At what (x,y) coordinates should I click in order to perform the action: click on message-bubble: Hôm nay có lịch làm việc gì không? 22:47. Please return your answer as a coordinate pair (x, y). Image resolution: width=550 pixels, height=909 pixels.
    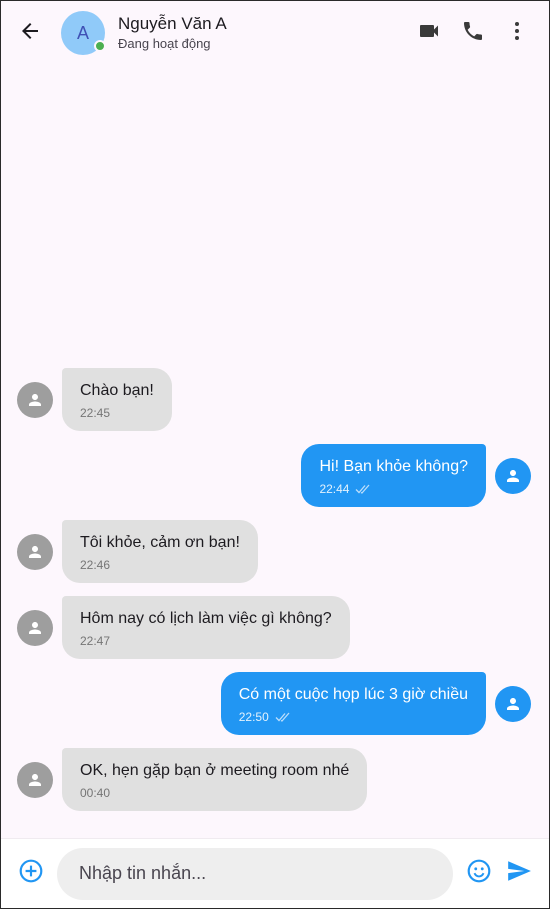
    Looking at the image, I should click on (206, 627).